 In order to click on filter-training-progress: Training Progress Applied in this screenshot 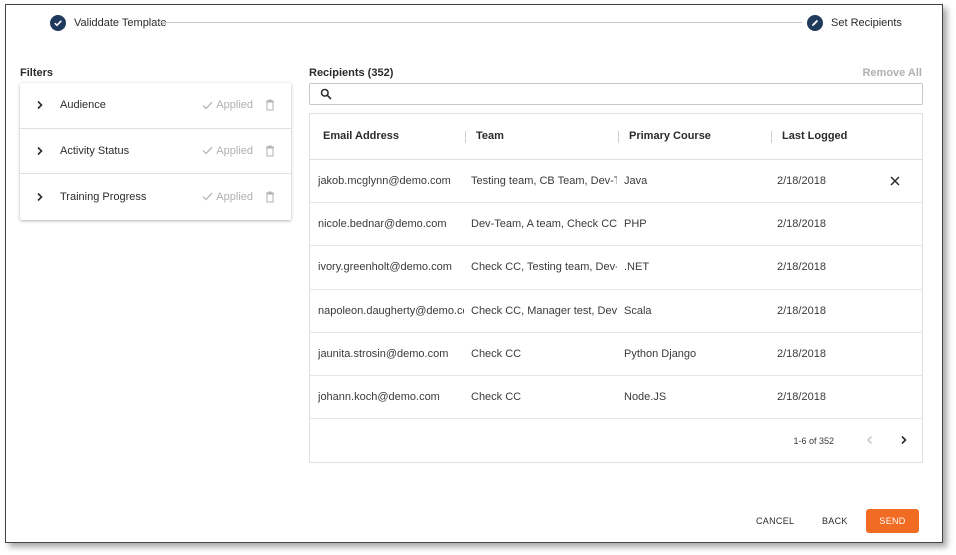, I will do `click(155, 197)`.